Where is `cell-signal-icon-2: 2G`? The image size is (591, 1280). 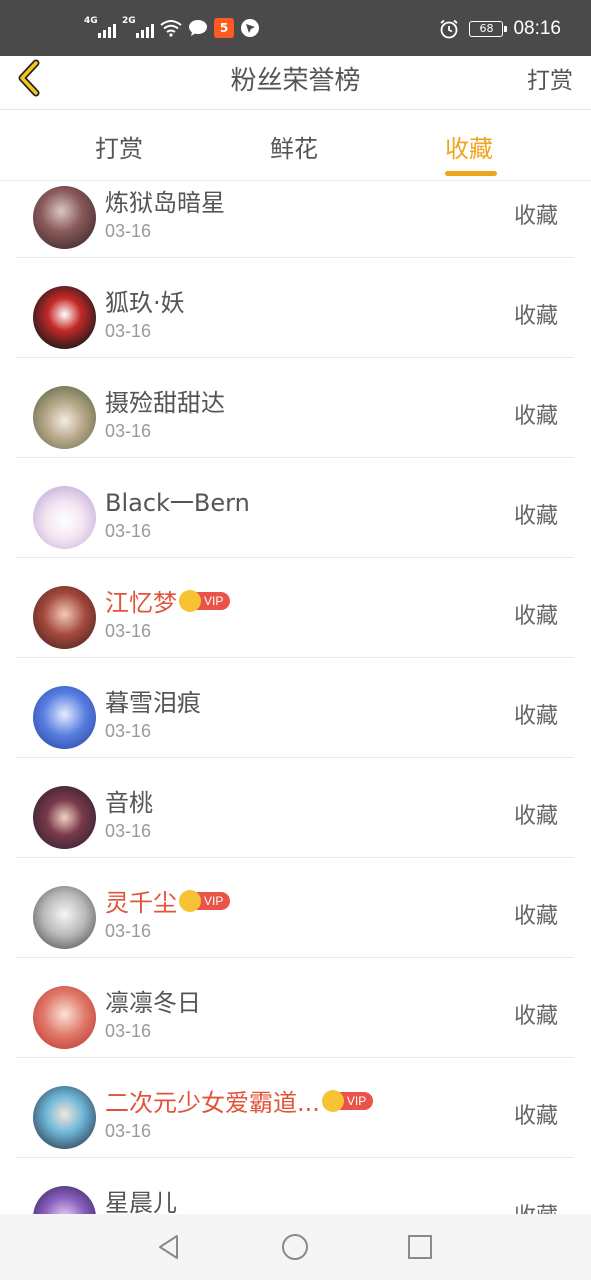 cell-signal-icon-2: 2G is located at coordinates (138, 27).